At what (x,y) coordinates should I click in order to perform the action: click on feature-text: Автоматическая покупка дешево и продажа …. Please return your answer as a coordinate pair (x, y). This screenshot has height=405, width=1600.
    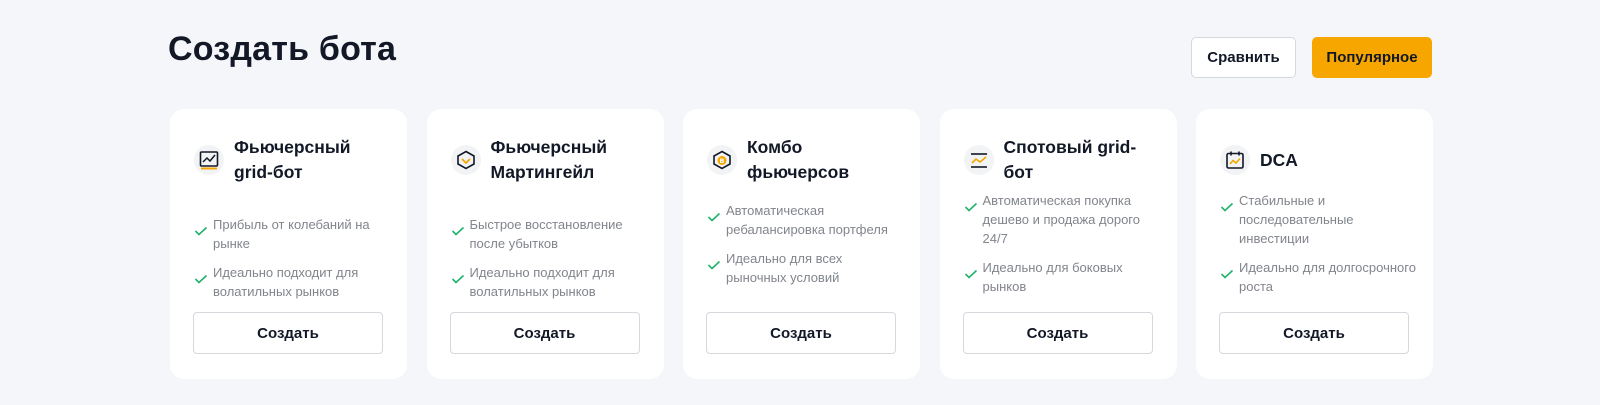
    Looking at the image, I should click on (1061, 219).